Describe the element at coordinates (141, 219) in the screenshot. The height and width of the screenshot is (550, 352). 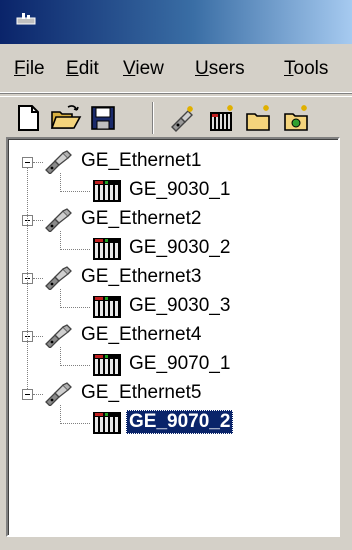
I see `channel-node-label: GE_Ethernet2` at that location.